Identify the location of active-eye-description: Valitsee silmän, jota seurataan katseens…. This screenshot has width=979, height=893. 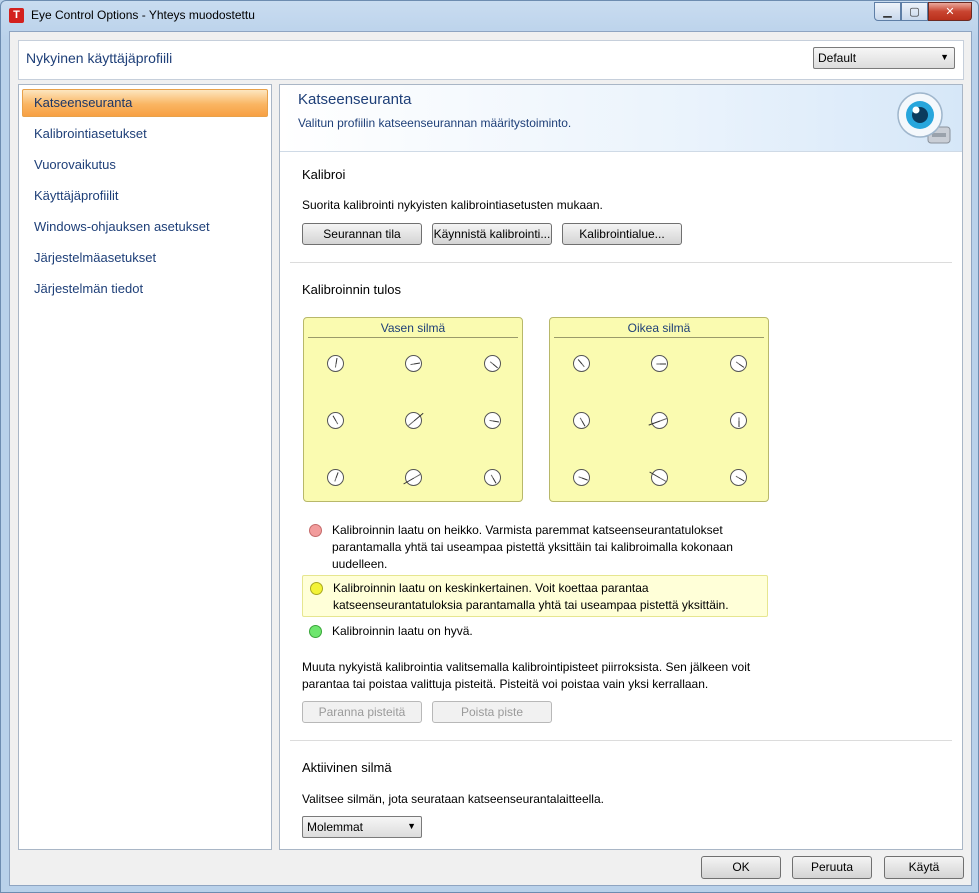
(453, 799).